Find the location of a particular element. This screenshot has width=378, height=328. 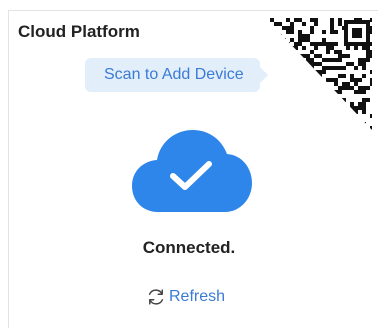

scan-to-add-tooltip: Scan to Add Device is located at coordinates (176, 75).